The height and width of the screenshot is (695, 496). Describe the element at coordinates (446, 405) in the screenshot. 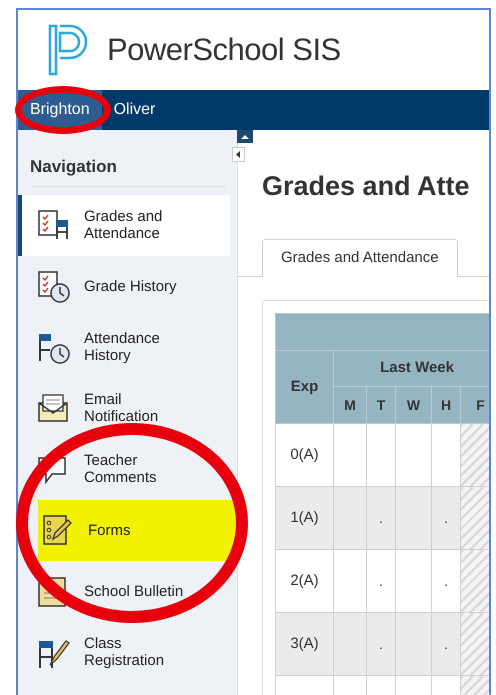

I see `column-header: H` at that location.